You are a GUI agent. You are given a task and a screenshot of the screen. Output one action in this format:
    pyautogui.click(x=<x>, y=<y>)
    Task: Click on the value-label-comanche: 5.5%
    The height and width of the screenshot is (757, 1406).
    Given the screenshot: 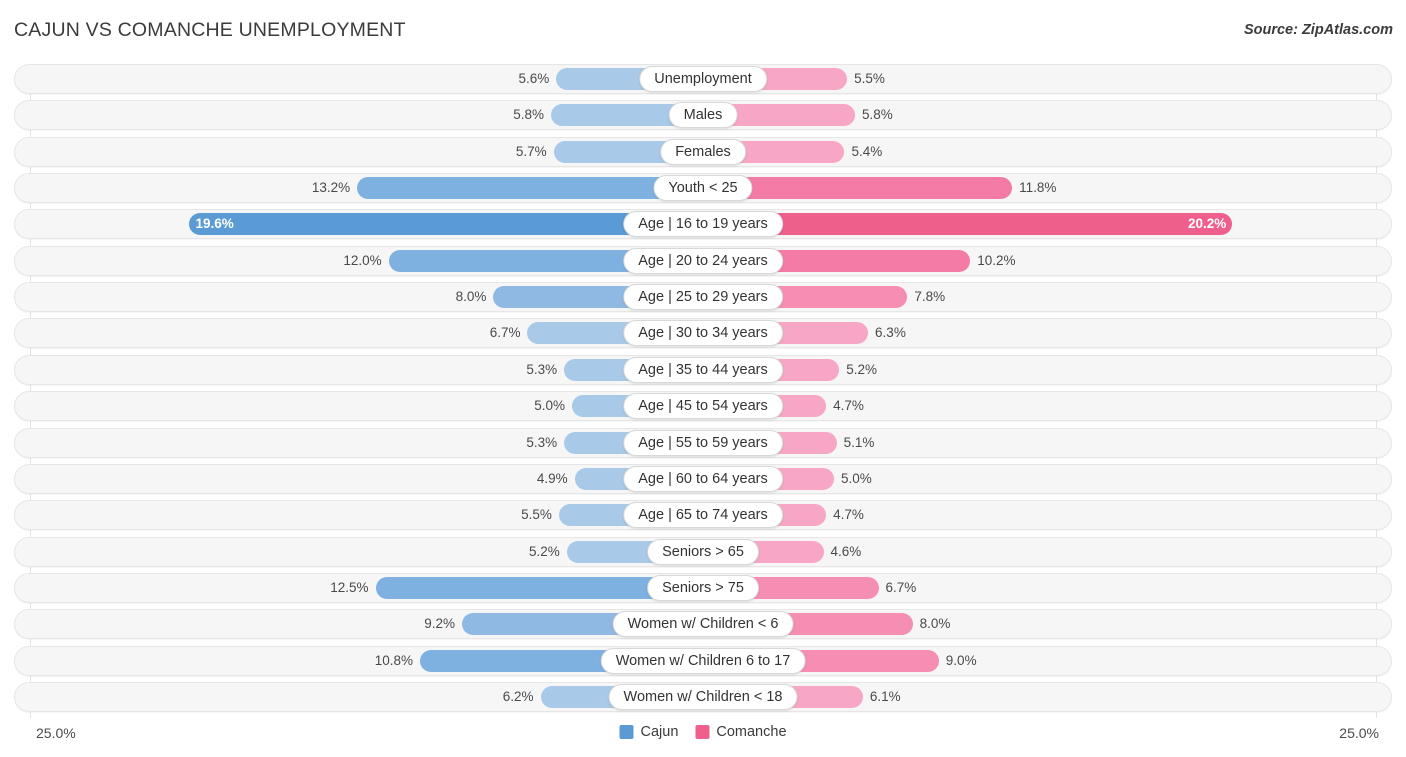 What is the action you would take?
    pyautogui.click(x=869, y=78)
    